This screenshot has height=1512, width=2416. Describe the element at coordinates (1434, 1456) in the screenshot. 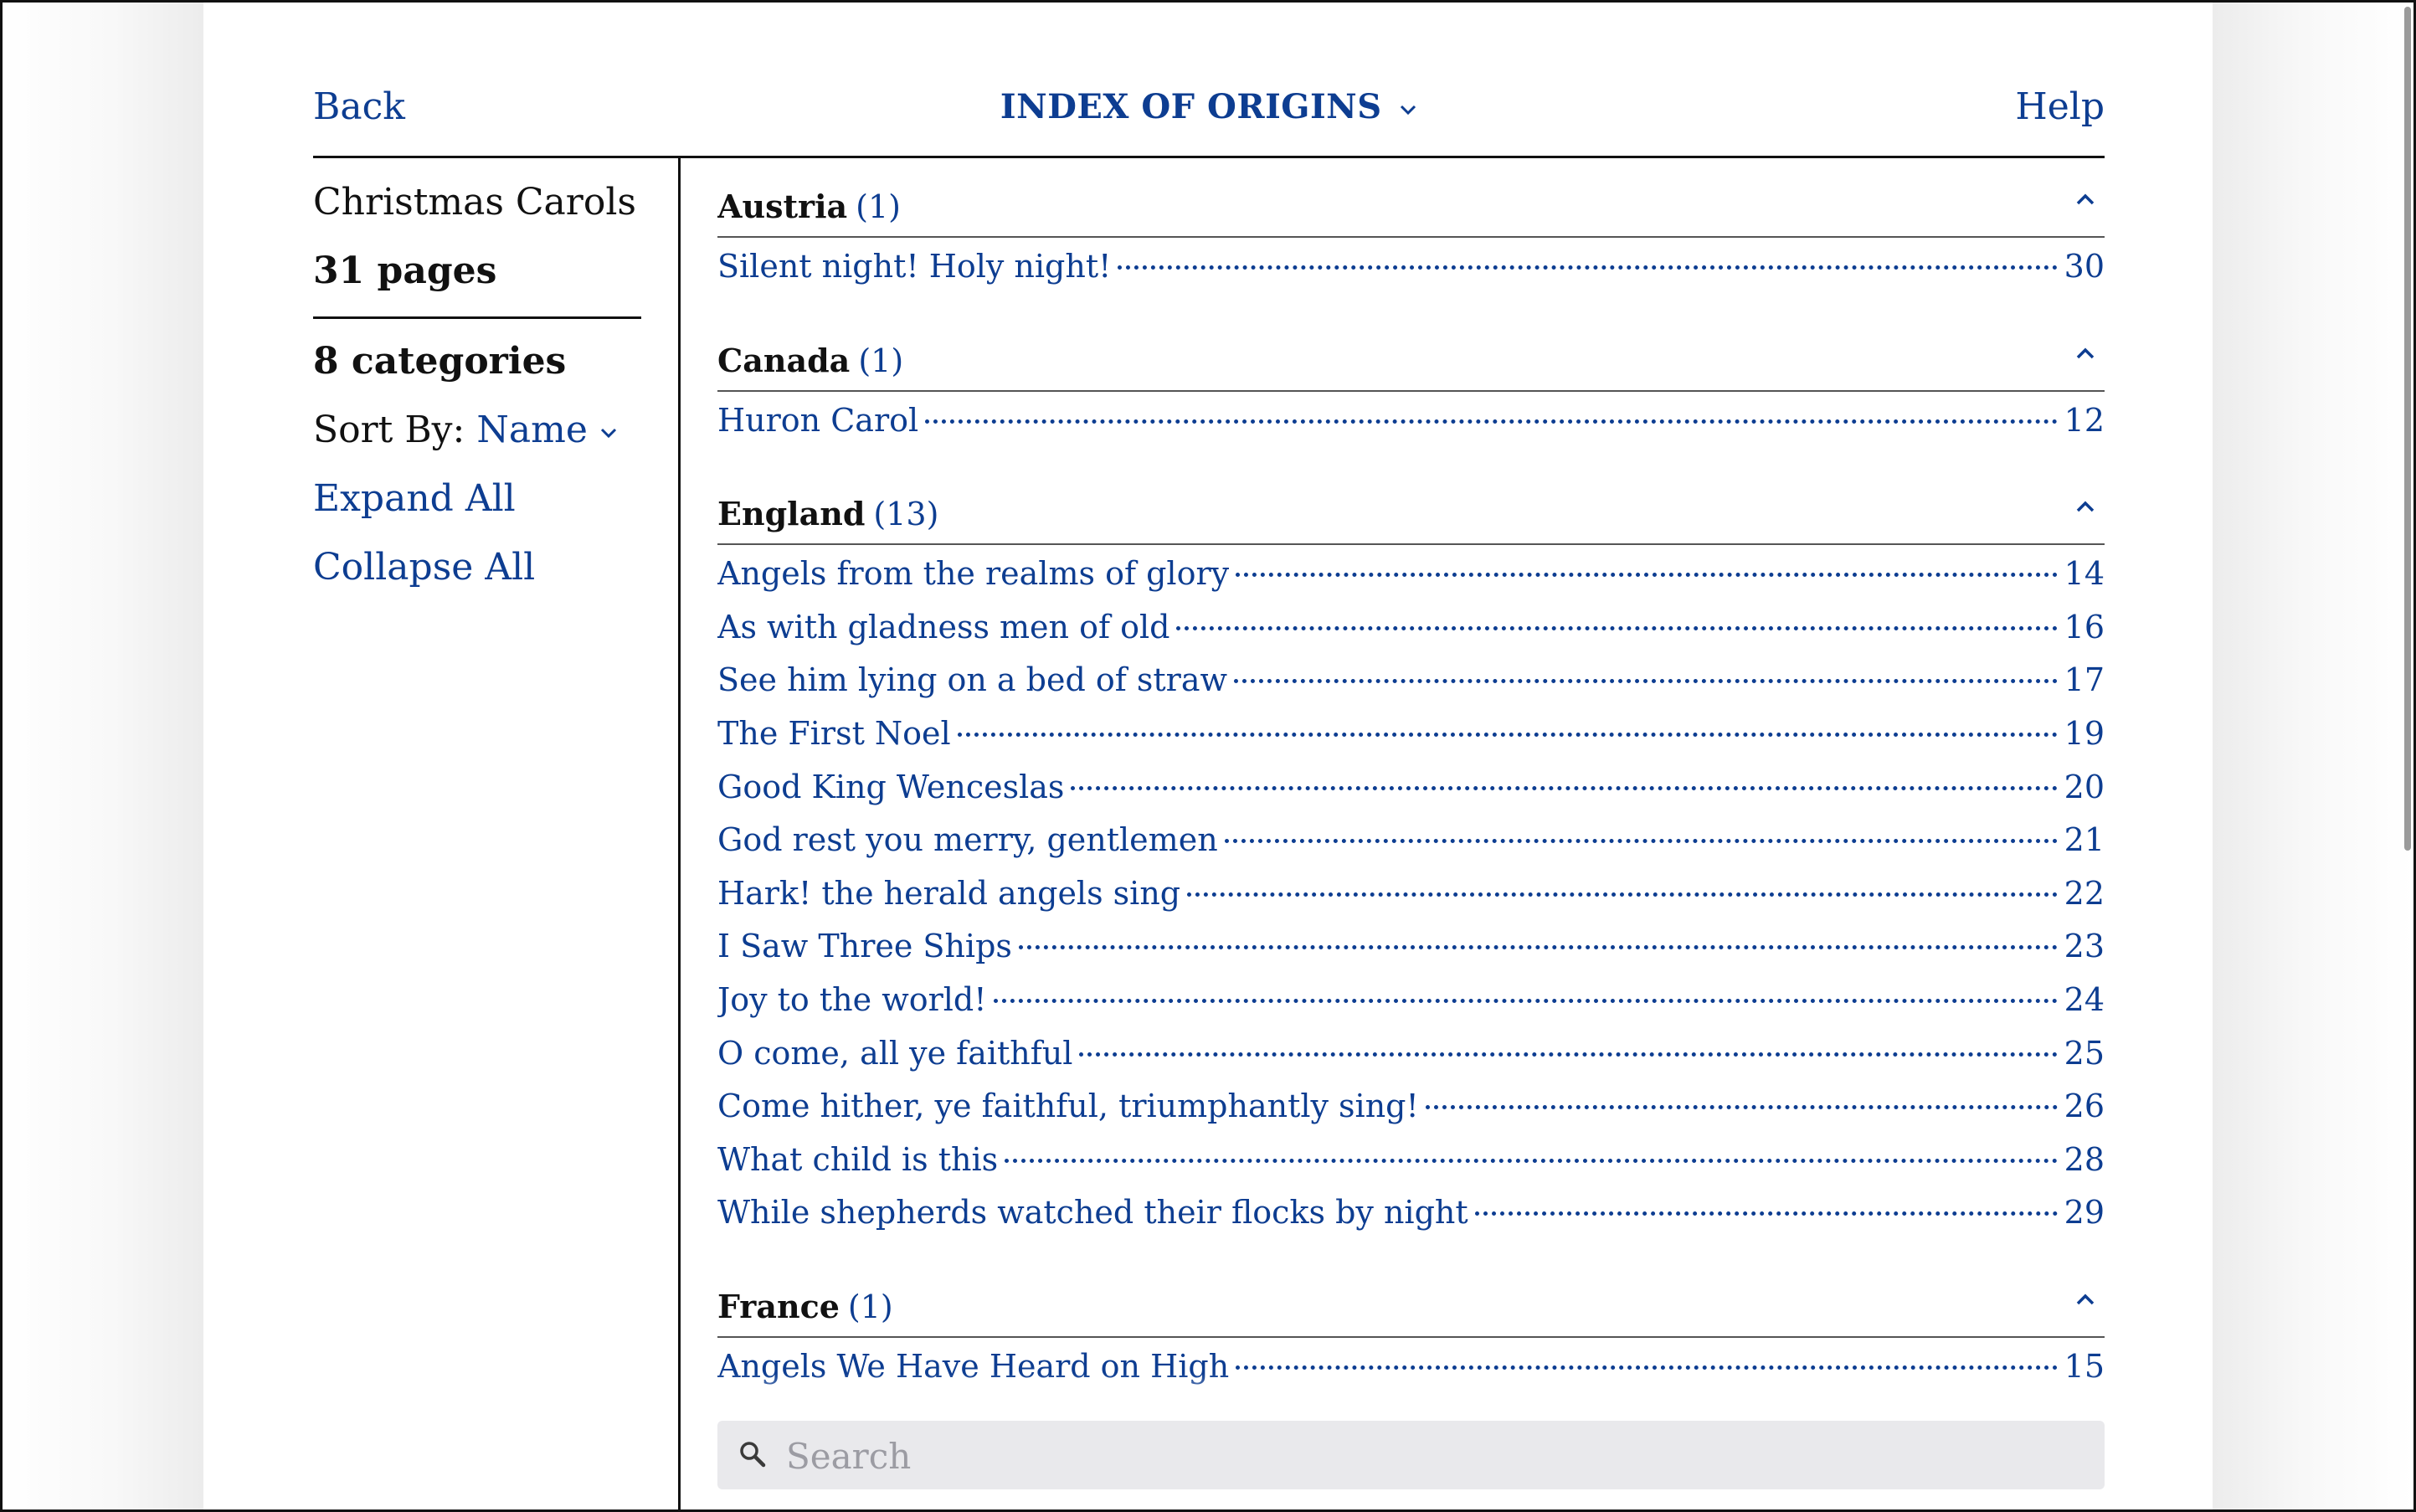

I see `search-input` at that location.